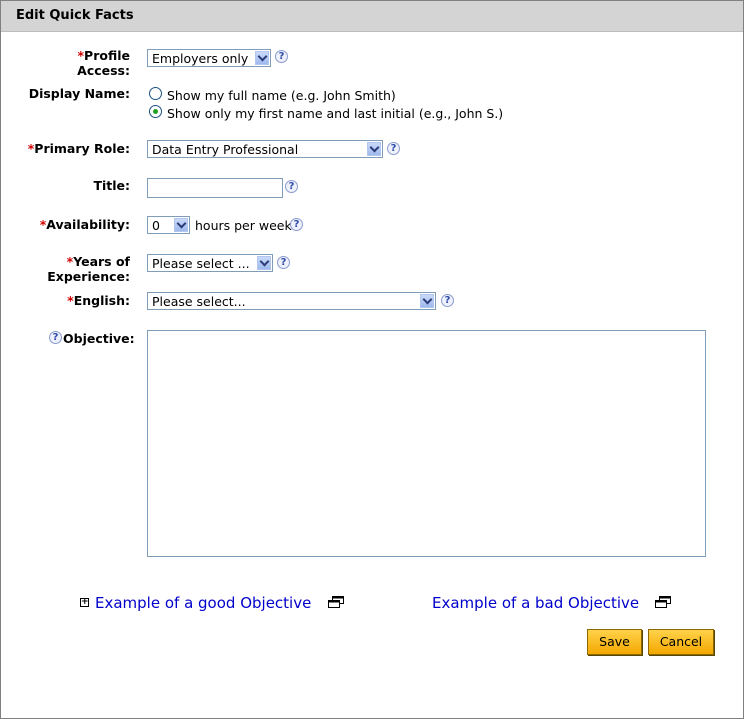  What do you see at coordinates (99, 338) in the screenshot?
I see `objective-label: Objective:` at bounding box center [99, 338].